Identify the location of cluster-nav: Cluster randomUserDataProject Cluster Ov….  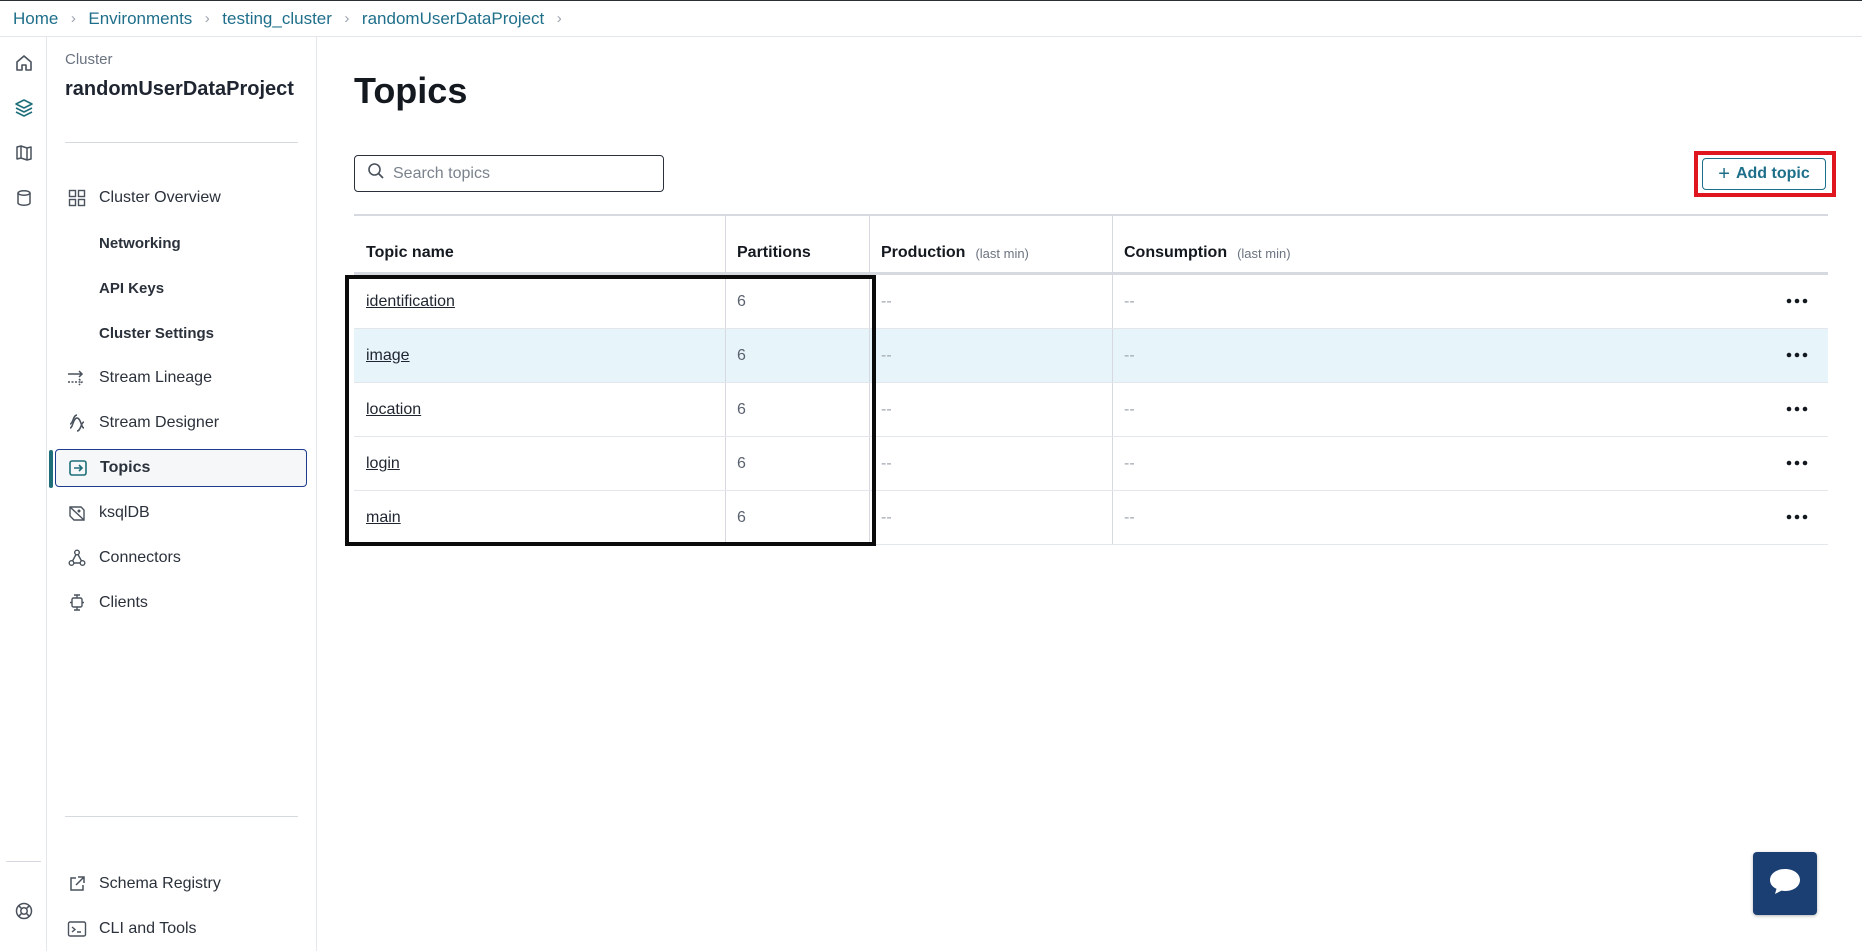
(182, 494).